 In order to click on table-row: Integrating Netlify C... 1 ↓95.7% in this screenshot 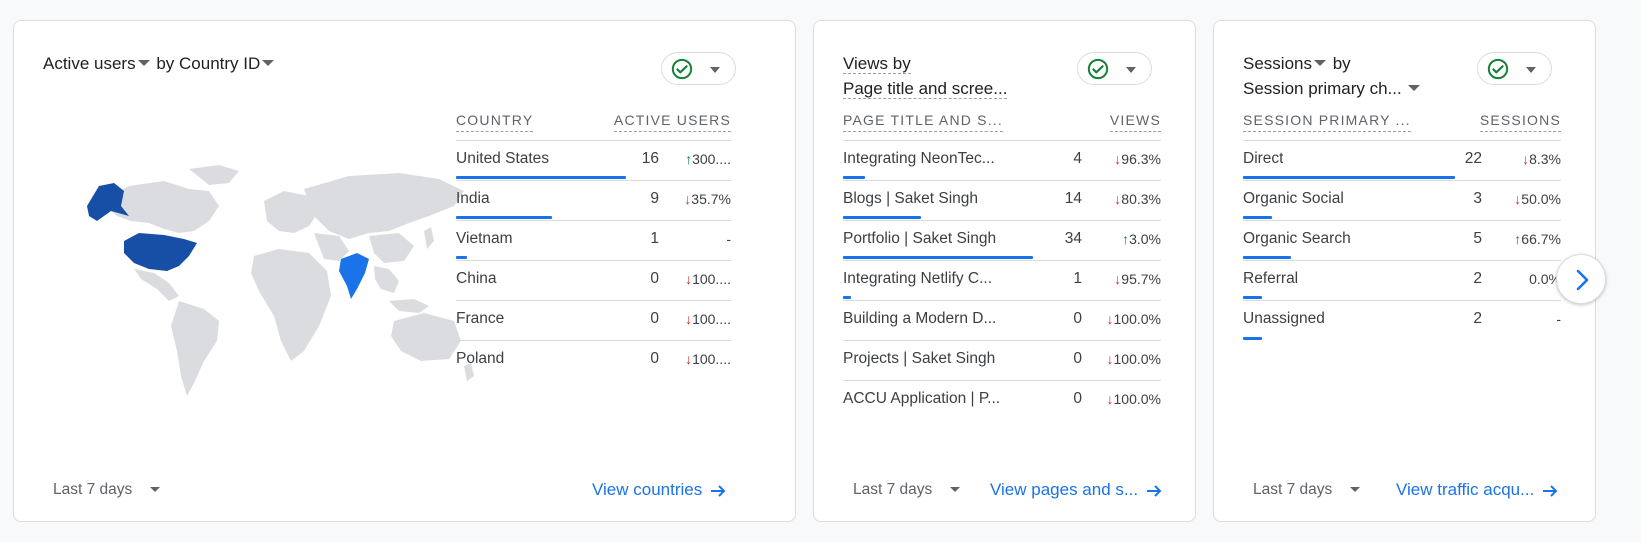, I will do `click(1002, 281)`.